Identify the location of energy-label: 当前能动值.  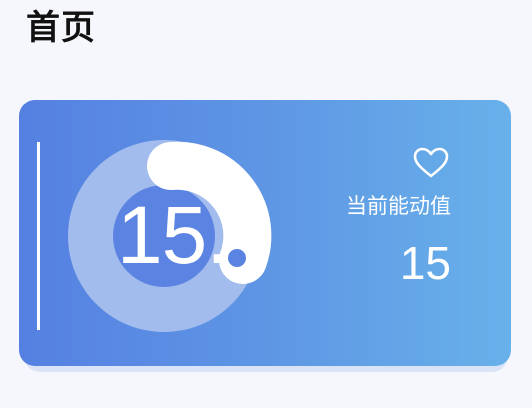
(398, 206).